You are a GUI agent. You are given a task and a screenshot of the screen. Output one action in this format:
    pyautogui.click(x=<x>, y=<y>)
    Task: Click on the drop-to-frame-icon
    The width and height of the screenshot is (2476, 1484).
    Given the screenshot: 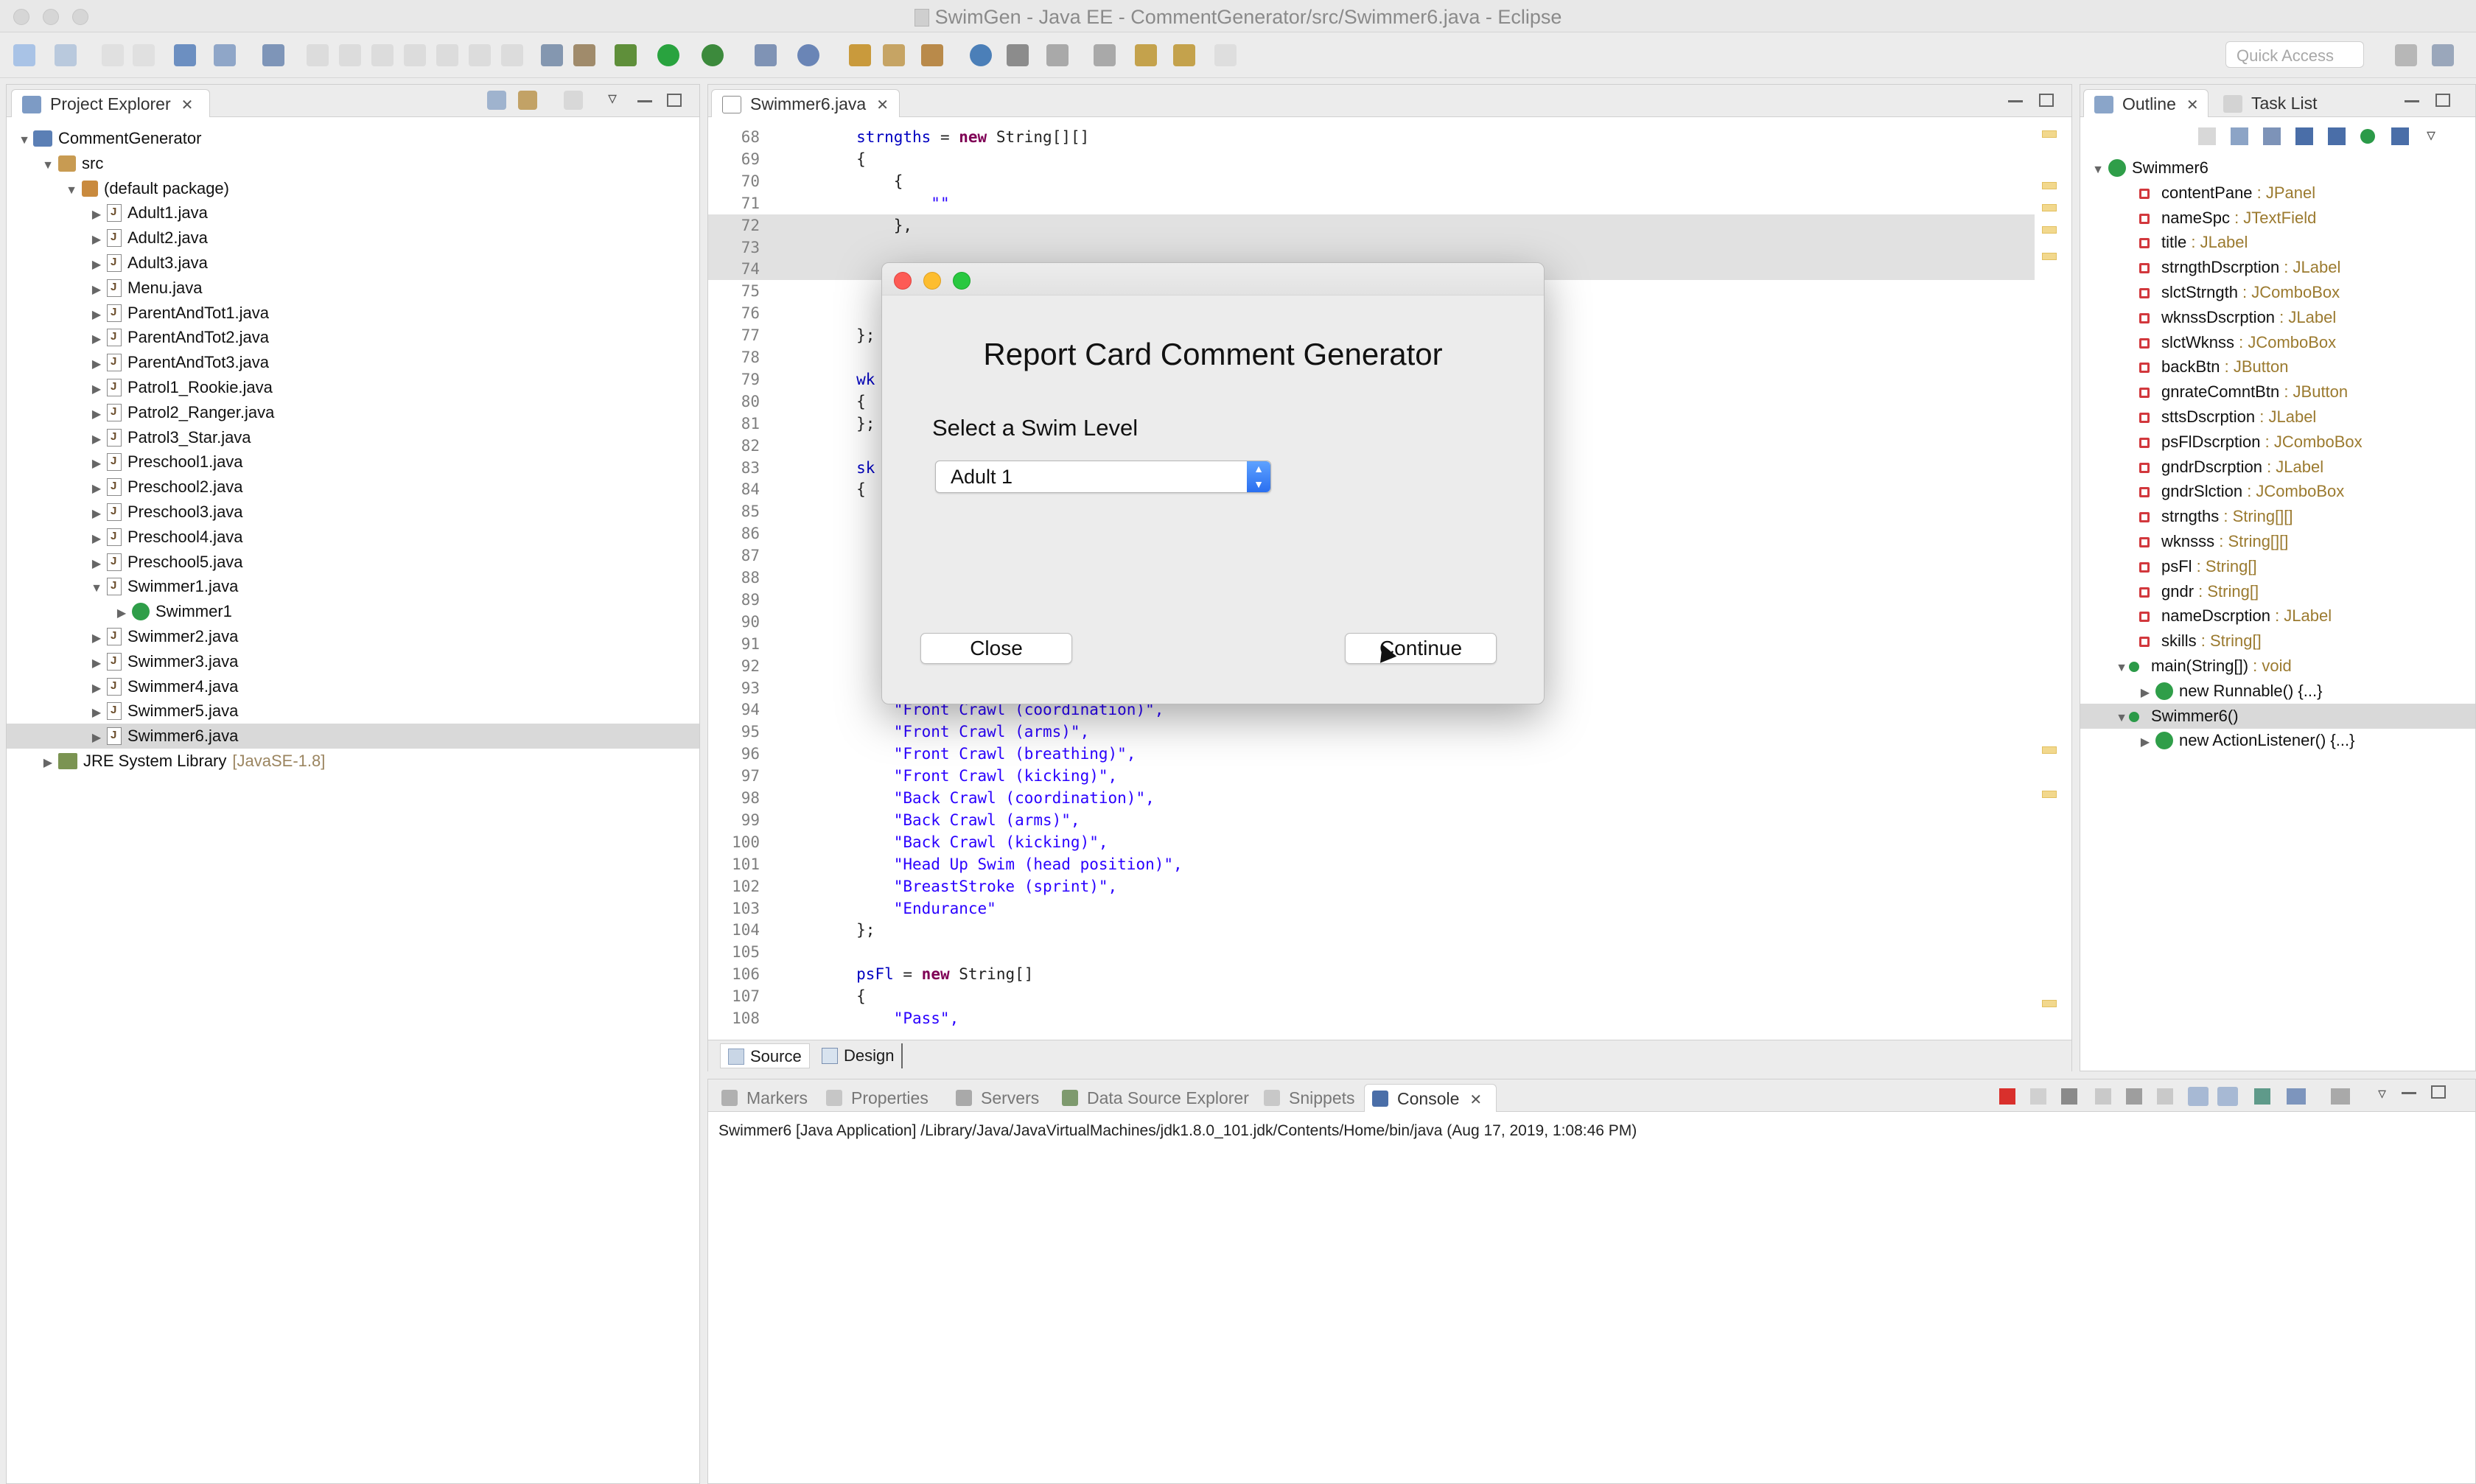 What is the action you would take?
    pyautogui.click(x=552, y=55)
    